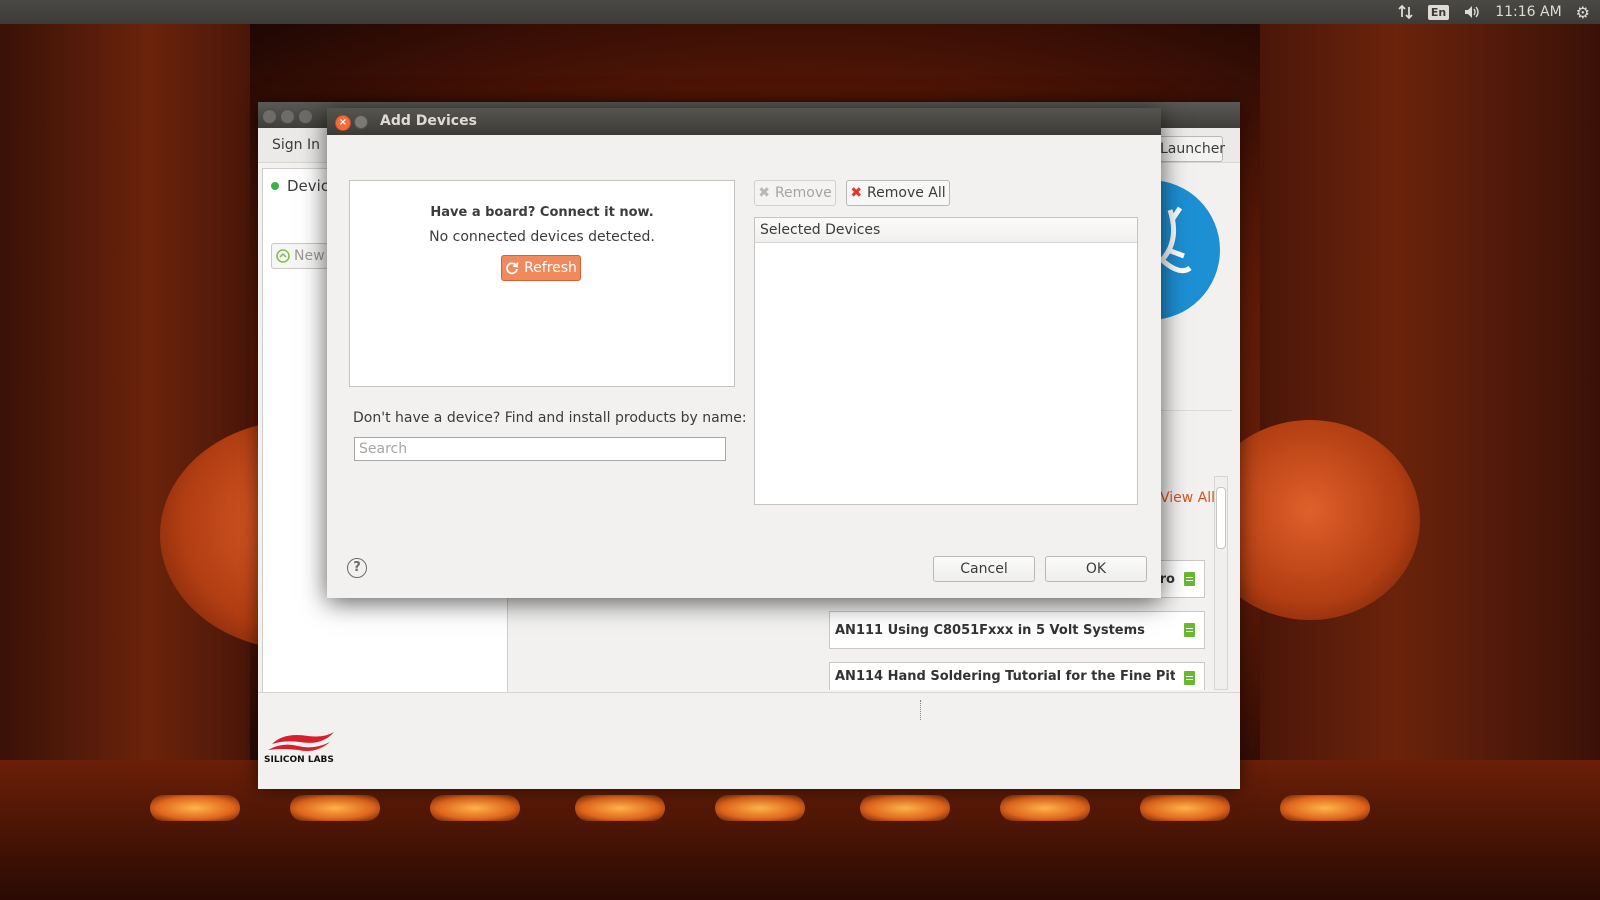 This screenshot has height=900, width=1600. What do you see at coordinates (946, 230) in the screenshot?
I see `selected-devices-header: Selected Devices` at bounding box center [946, 230].